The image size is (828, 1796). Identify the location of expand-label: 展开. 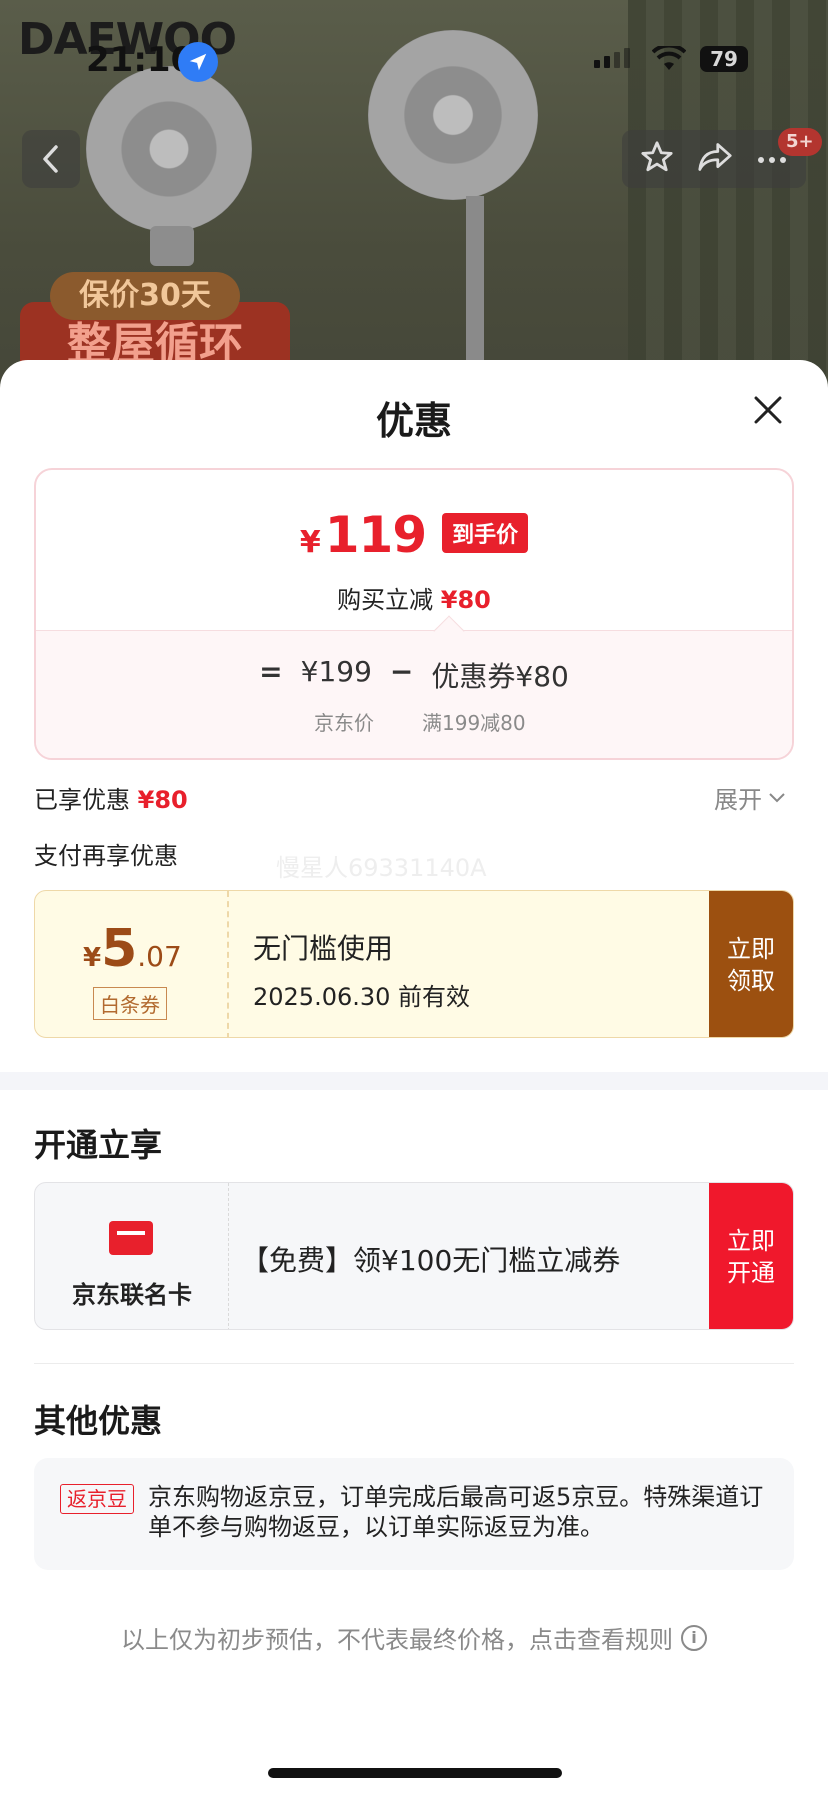
(738, 800).